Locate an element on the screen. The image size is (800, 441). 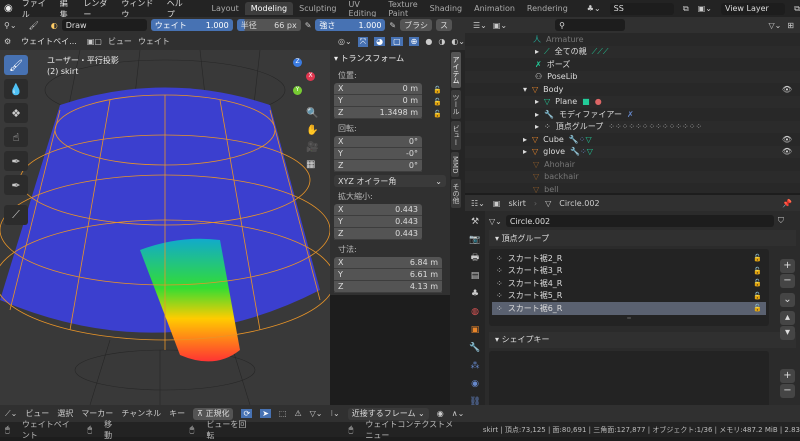
physics-tab-icon: ◉ is located at coordinates (475, 384).